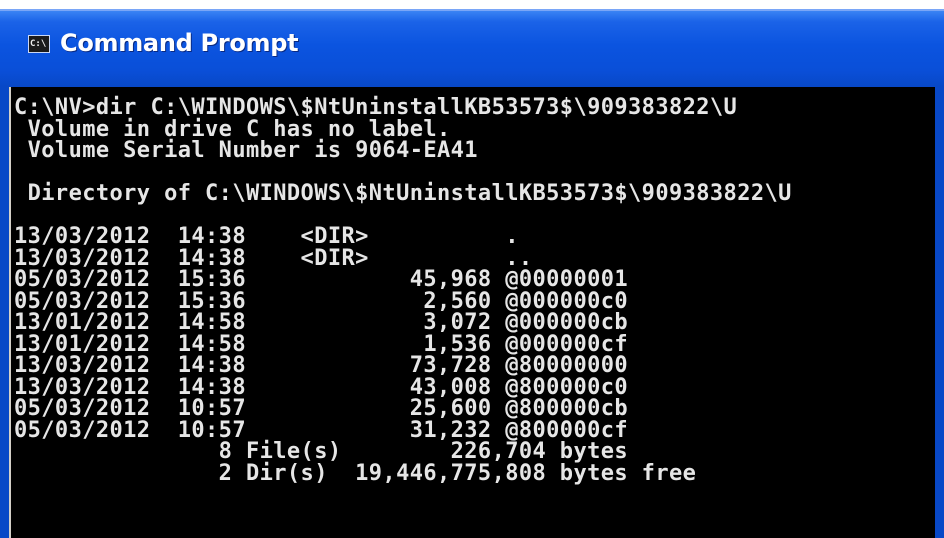 The image size is (944, 538). I want to click on window-title: Command Prompt, so click(179, 43).